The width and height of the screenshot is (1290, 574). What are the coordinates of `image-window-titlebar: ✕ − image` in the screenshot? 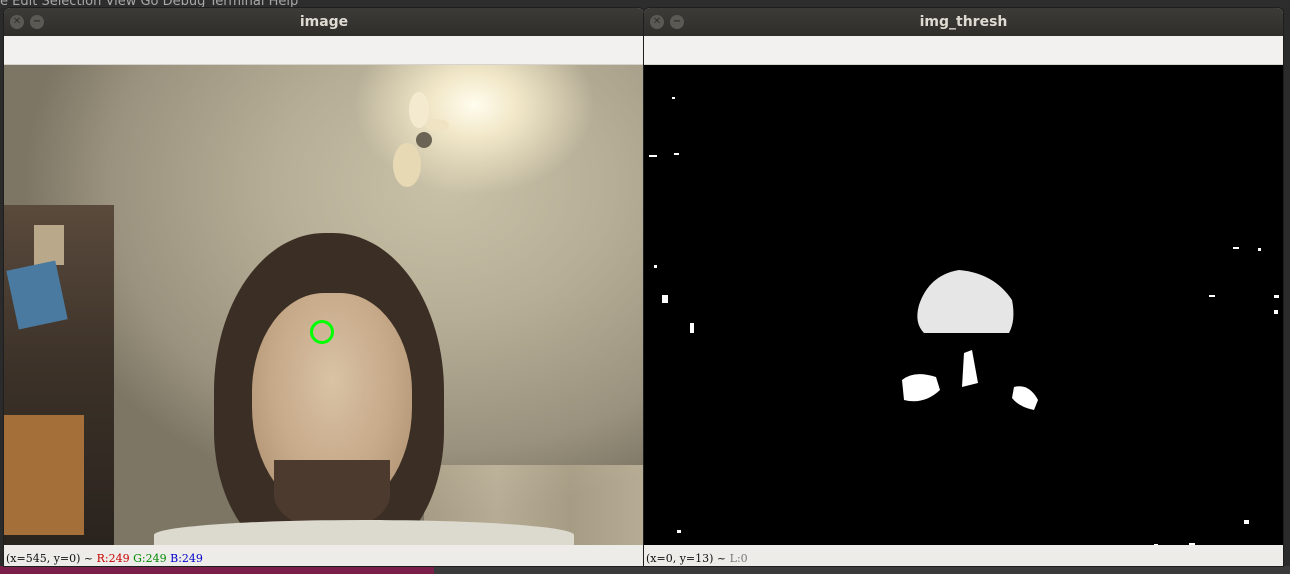 It's located at (324, 22).